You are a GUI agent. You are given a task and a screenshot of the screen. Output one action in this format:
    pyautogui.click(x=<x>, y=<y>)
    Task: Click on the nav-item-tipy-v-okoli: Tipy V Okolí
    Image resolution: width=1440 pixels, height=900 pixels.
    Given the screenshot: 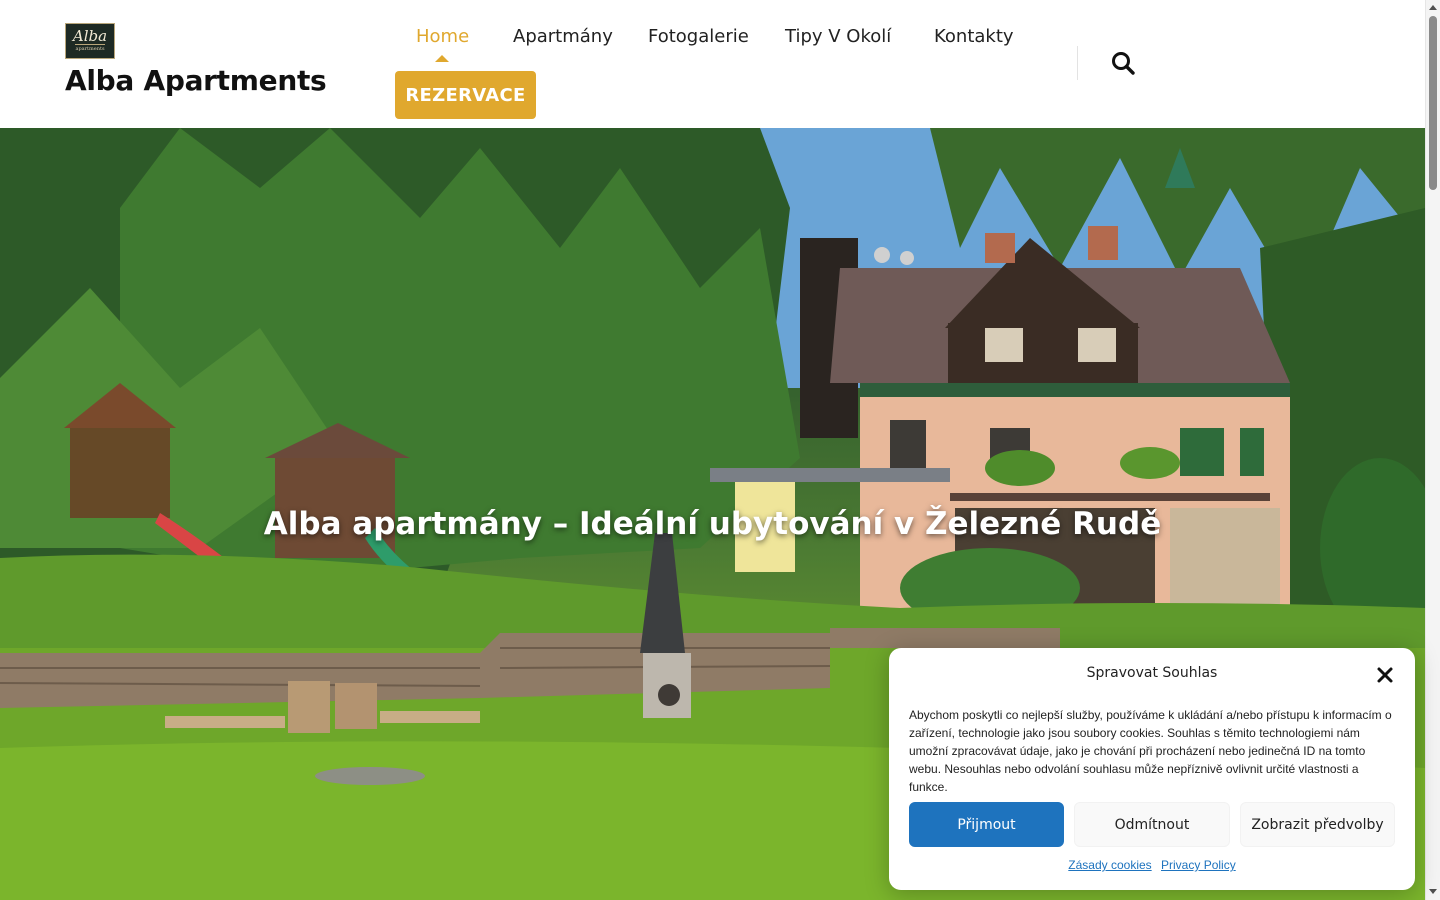 What is the action you would take?
    pyautogui.click(x=838, y=36)
    